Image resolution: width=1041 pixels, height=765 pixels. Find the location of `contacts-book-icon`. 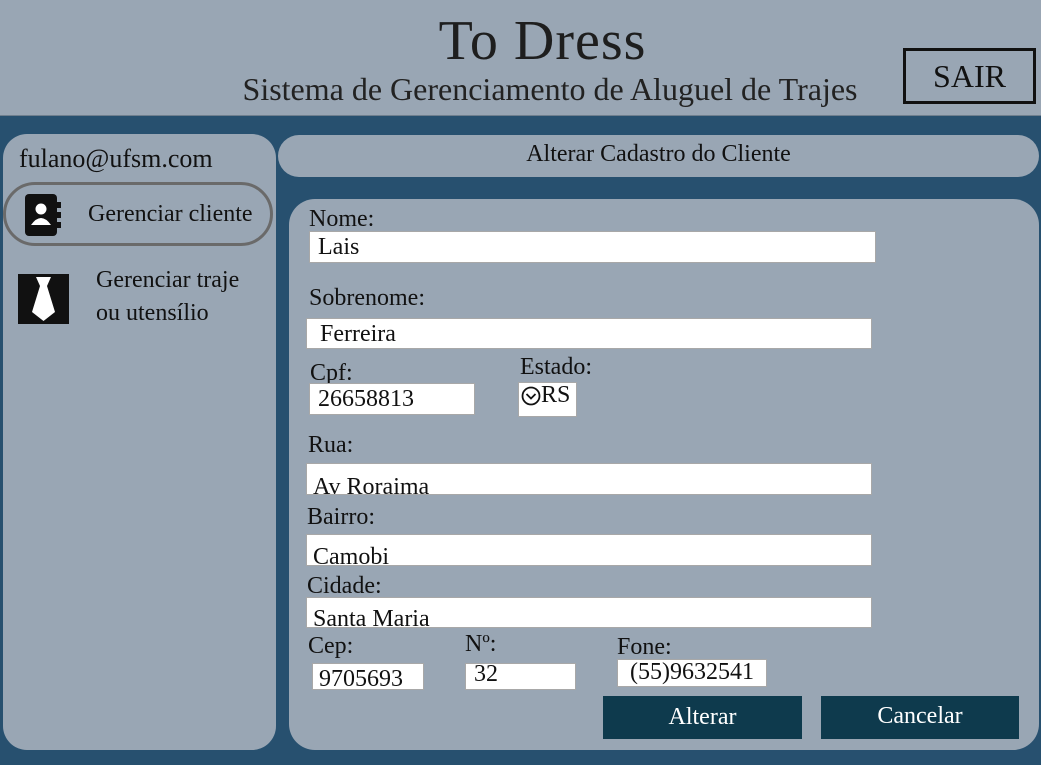

contacts-book-icon is located at coordinates (42, 217).